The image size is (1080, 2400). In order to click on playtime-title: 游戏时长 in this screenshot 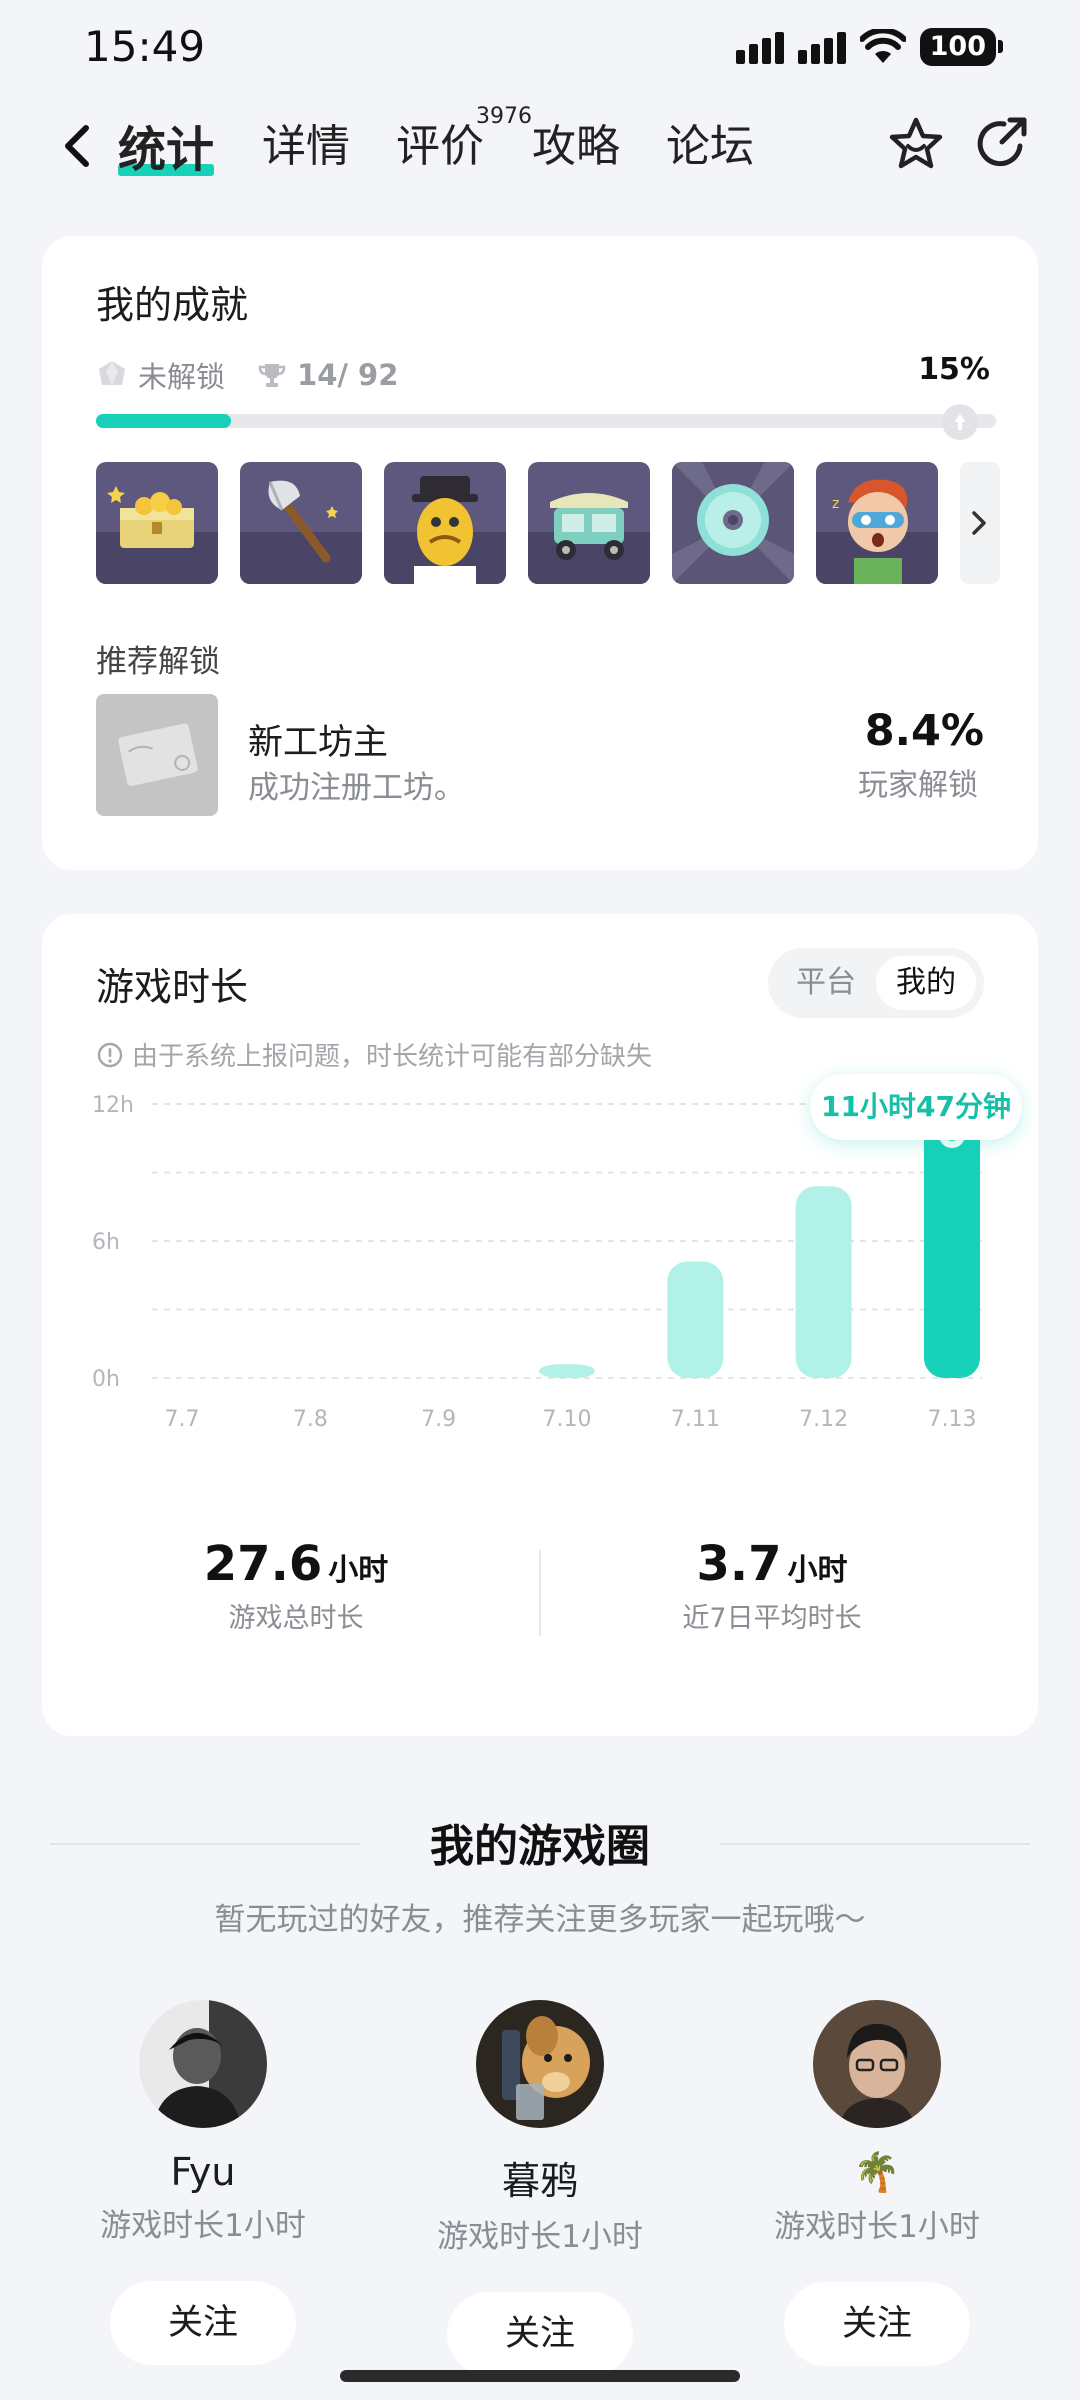, I will do `click(172, 987)`.